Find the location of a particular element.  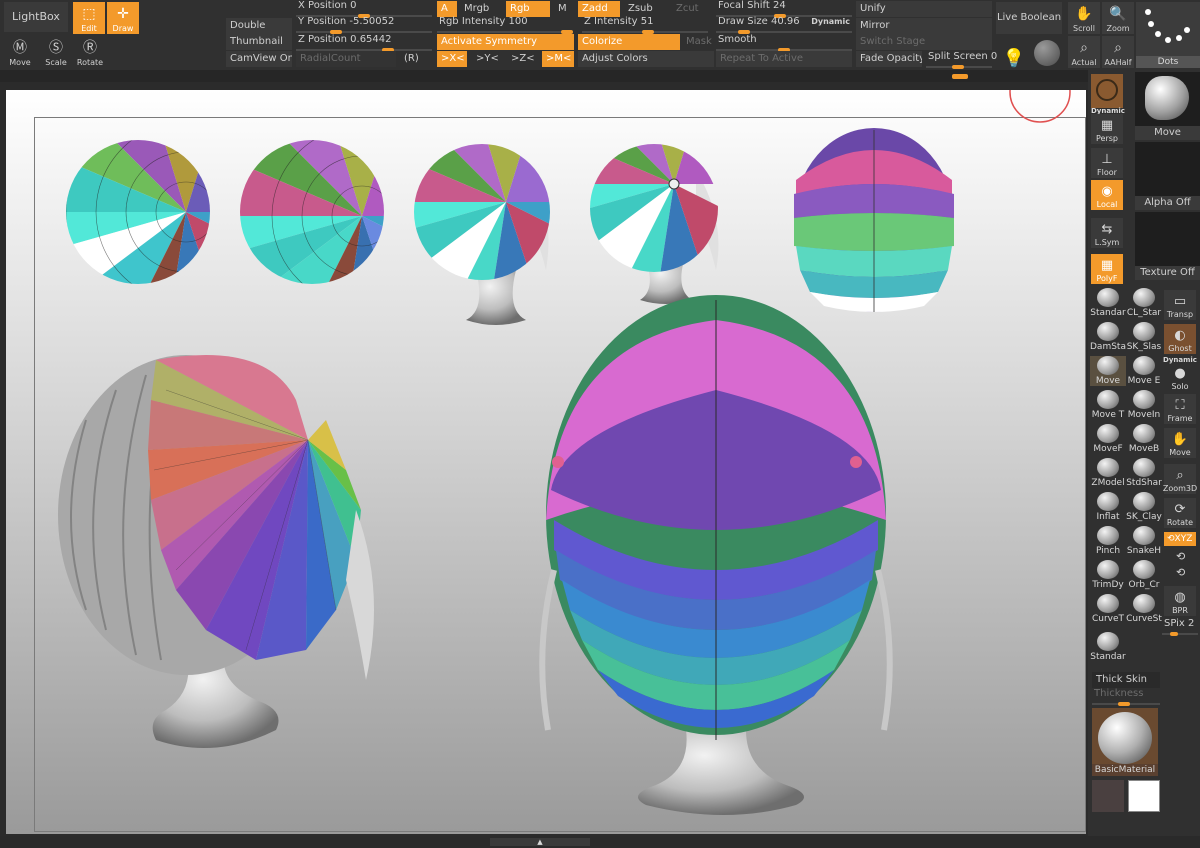

rotate-y-icon: ⟲ is located at coordinates (1180, 556).